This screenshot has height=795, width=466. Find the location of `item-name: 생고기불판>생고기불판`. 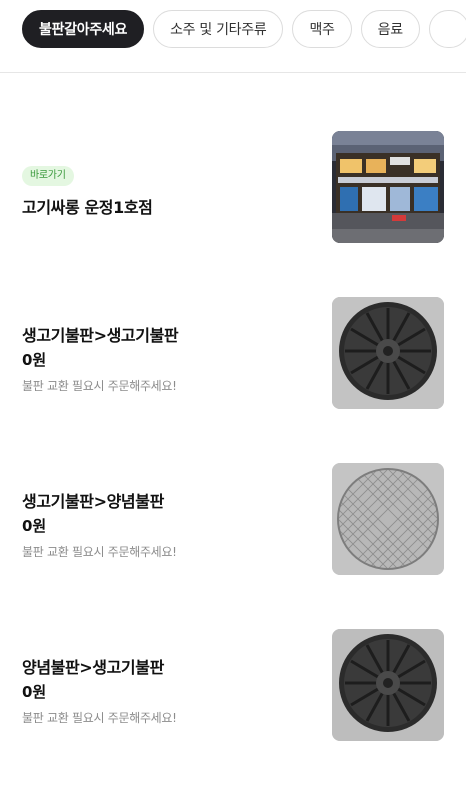

item-name: 생고기불판>생고기불판 is located at coordinates (100, 335).